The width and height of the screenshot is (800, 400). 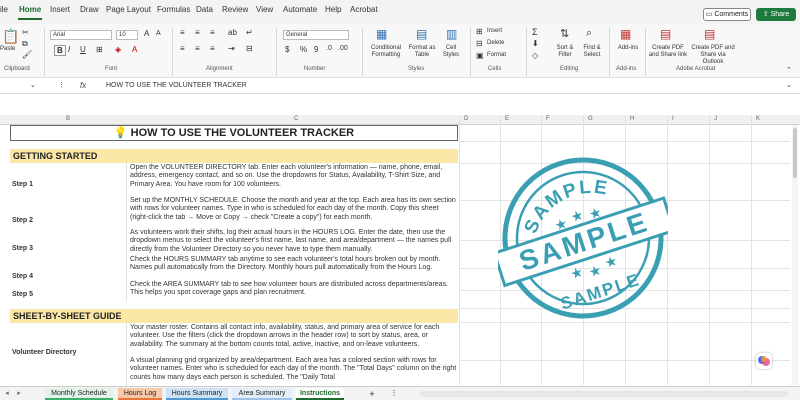 What do you see at coordinates (22, 276) in the screenshot?
I see `step-label: Step 4` at bounding box center [22, 276].